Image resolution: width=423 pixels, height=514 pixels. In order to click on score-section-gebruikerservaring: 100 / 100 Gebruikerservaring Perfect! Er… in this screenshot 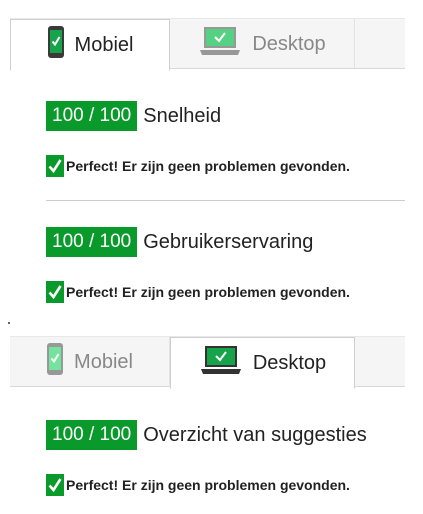, I will do `click(198, 265)`.